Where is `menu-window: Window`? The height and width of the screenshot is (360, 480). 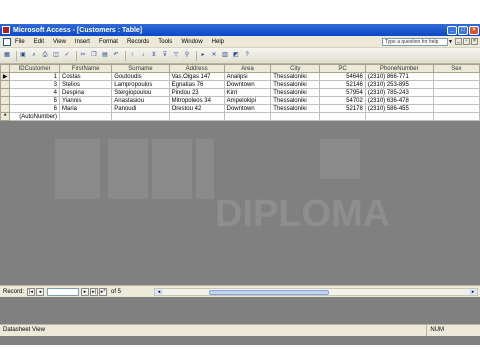
menu-window: Window is located at coordinates (191, 42).